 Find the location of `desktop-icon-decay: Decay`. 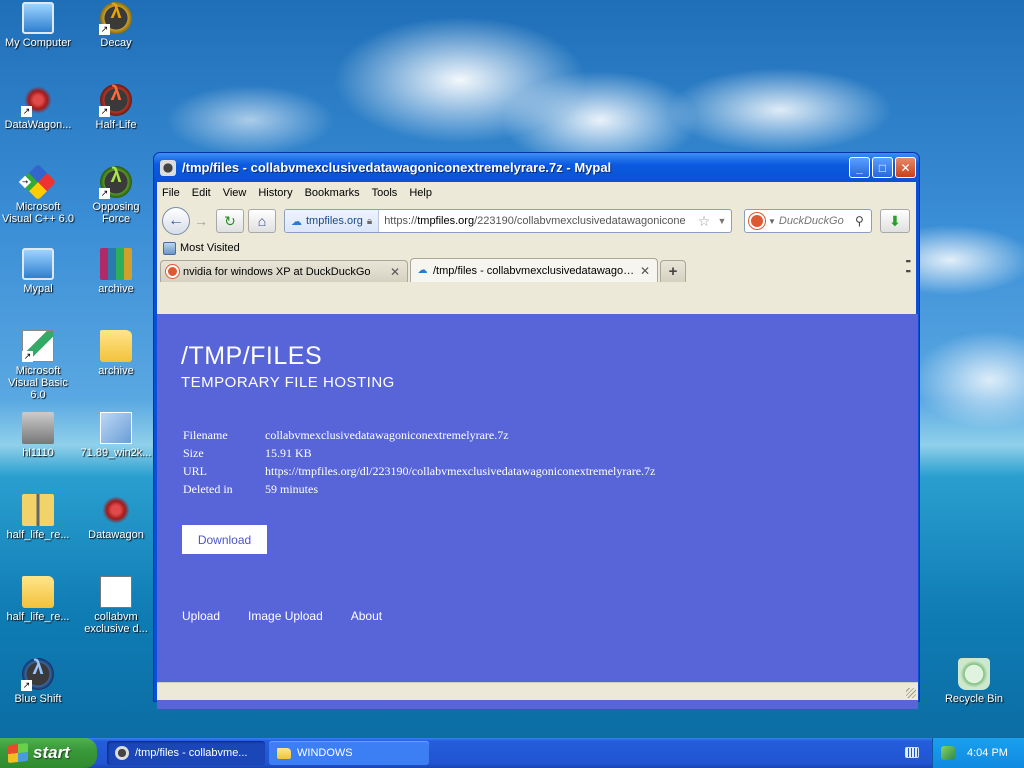

desktop-icon-decay: Decay is located at coordinates (116, 25).